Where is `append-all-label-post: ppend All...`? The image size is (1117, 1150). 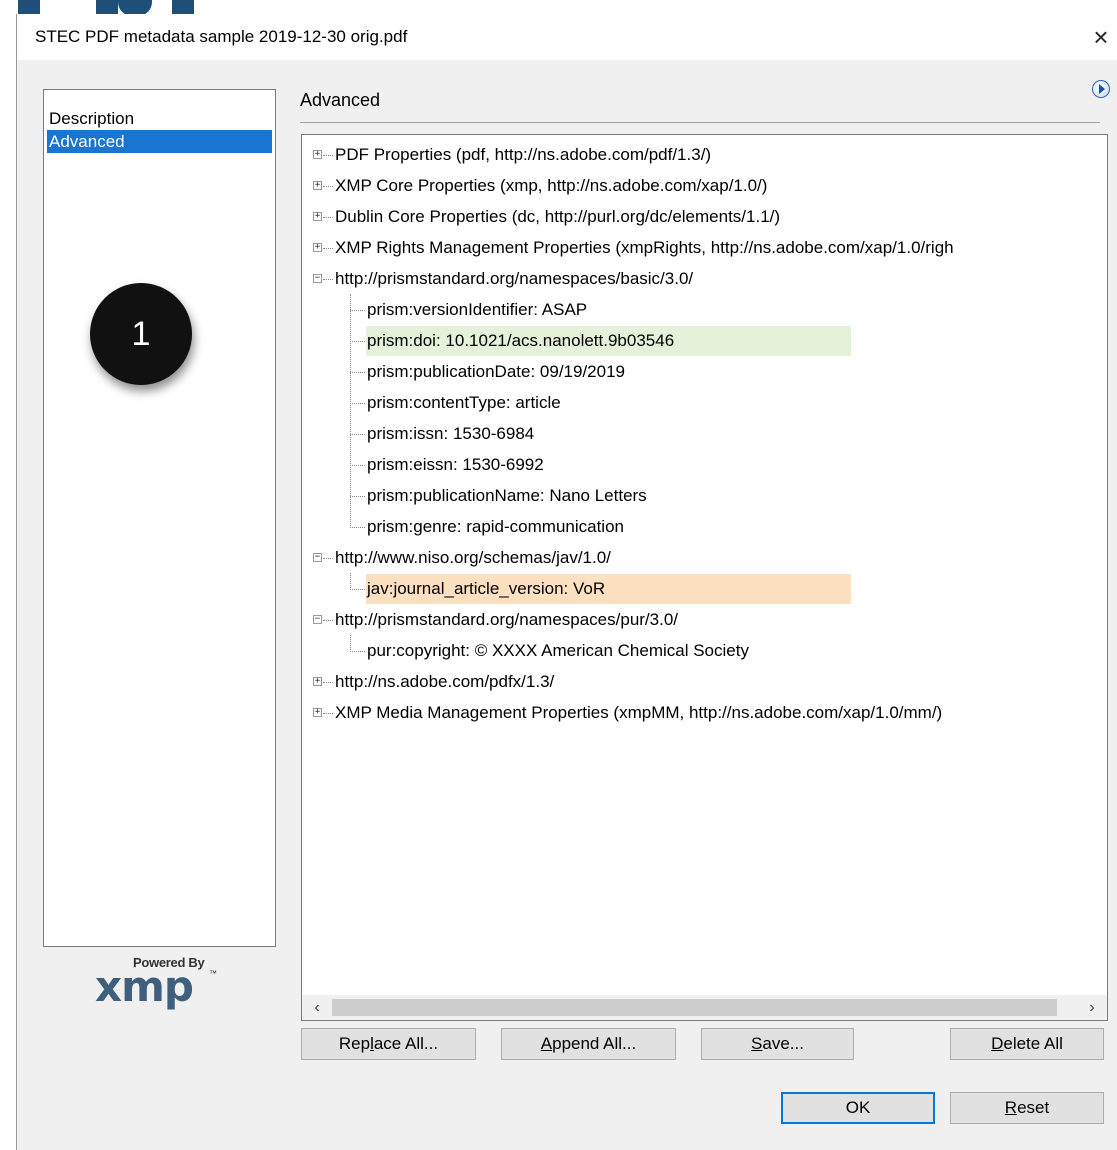
append-all-label-post: ppend All... is located at coordinates (594, 1043).